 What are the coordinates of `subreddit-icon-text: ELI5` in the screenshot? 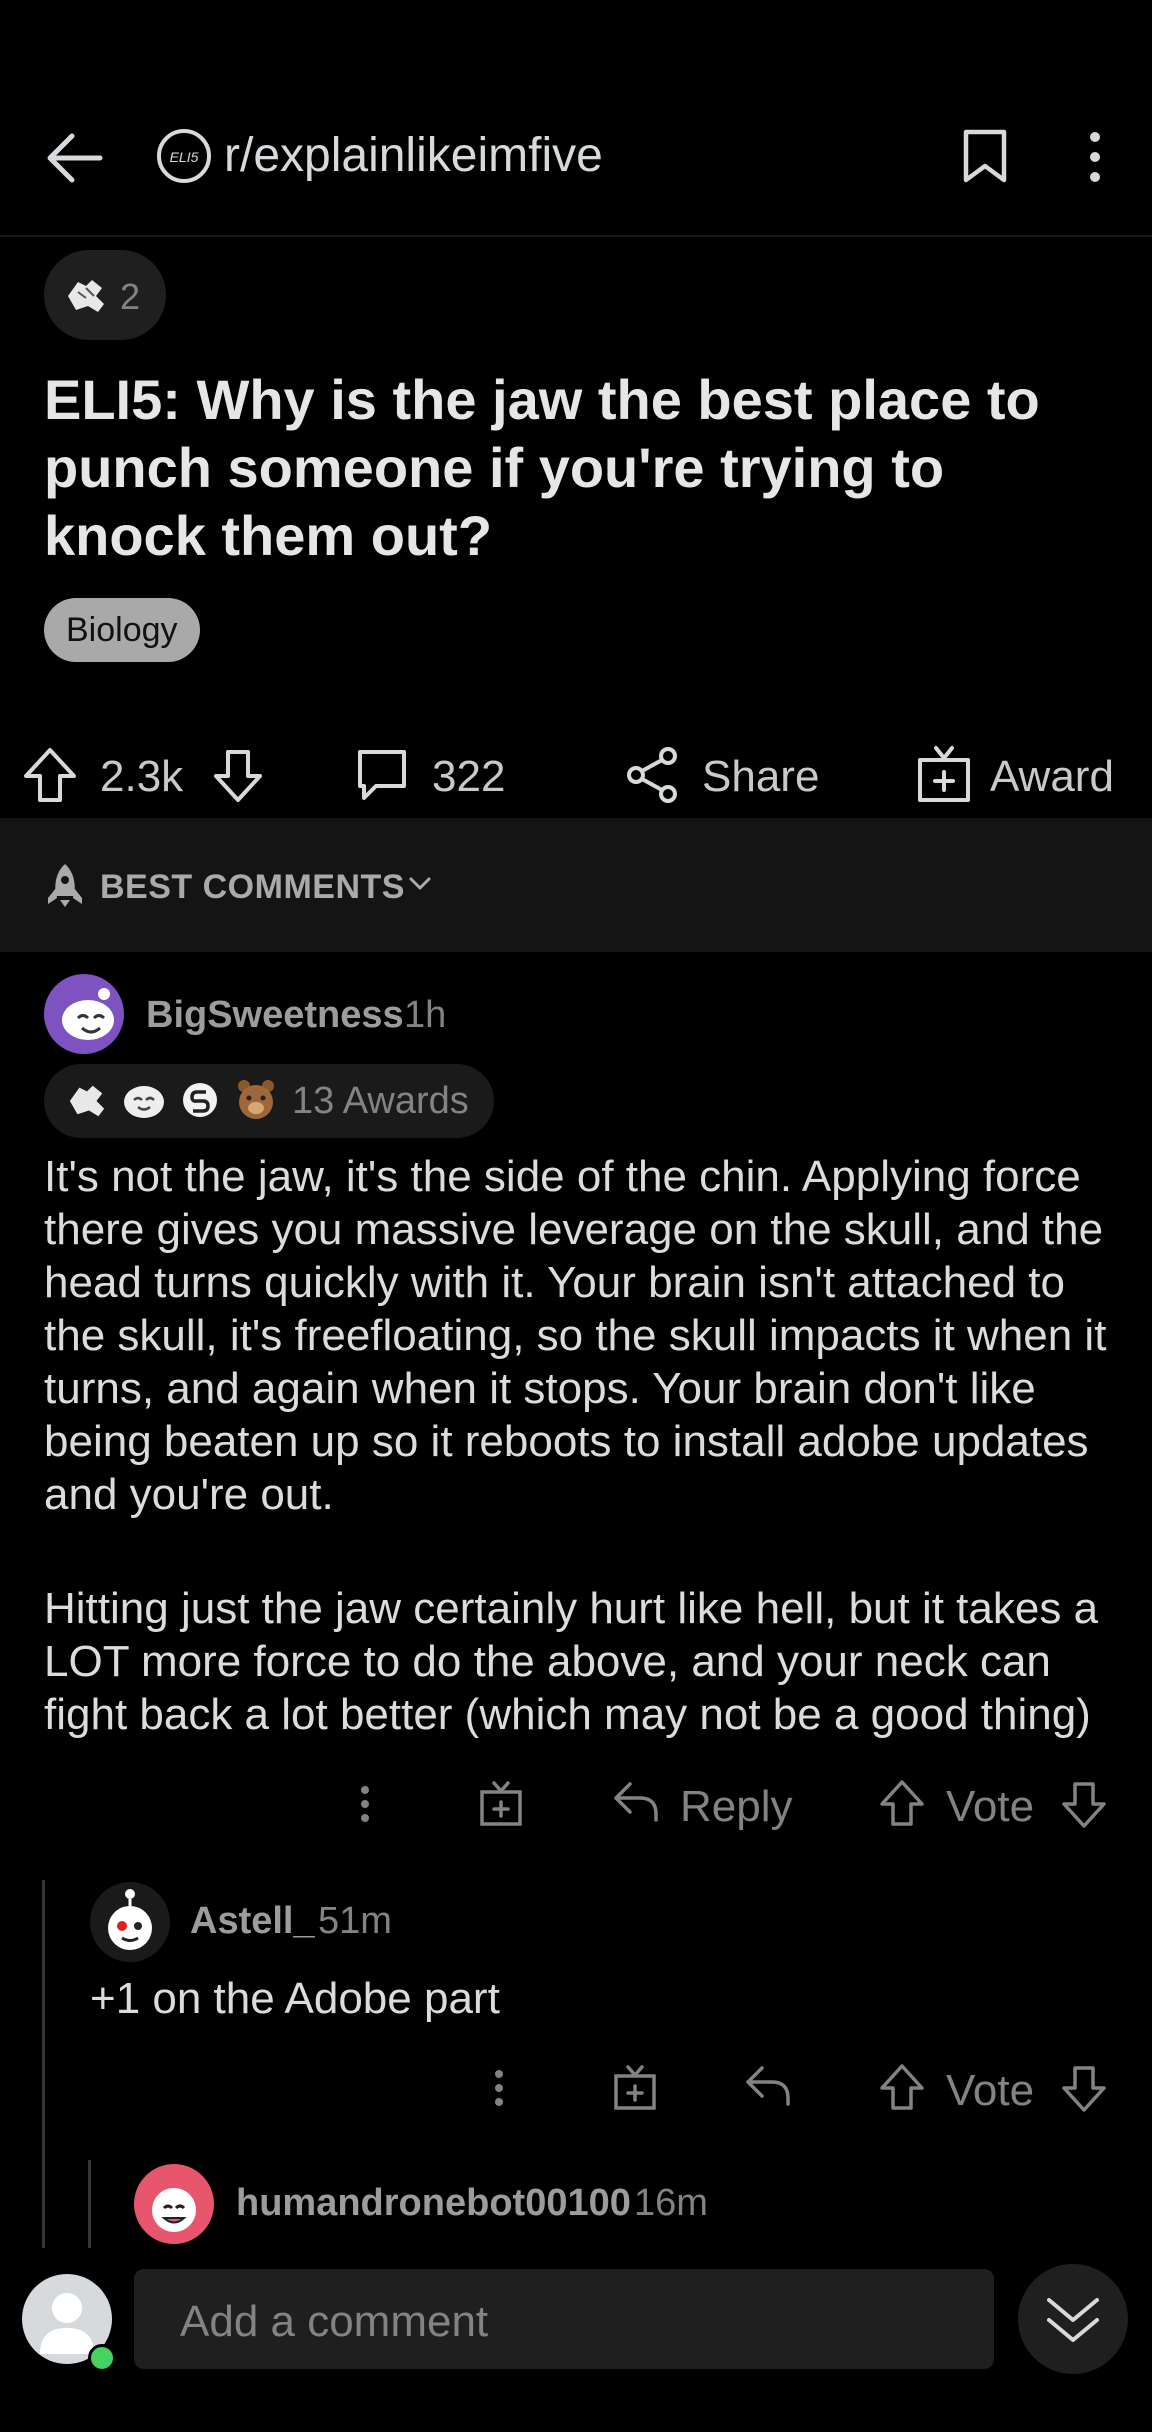 It's located at (184, 157).